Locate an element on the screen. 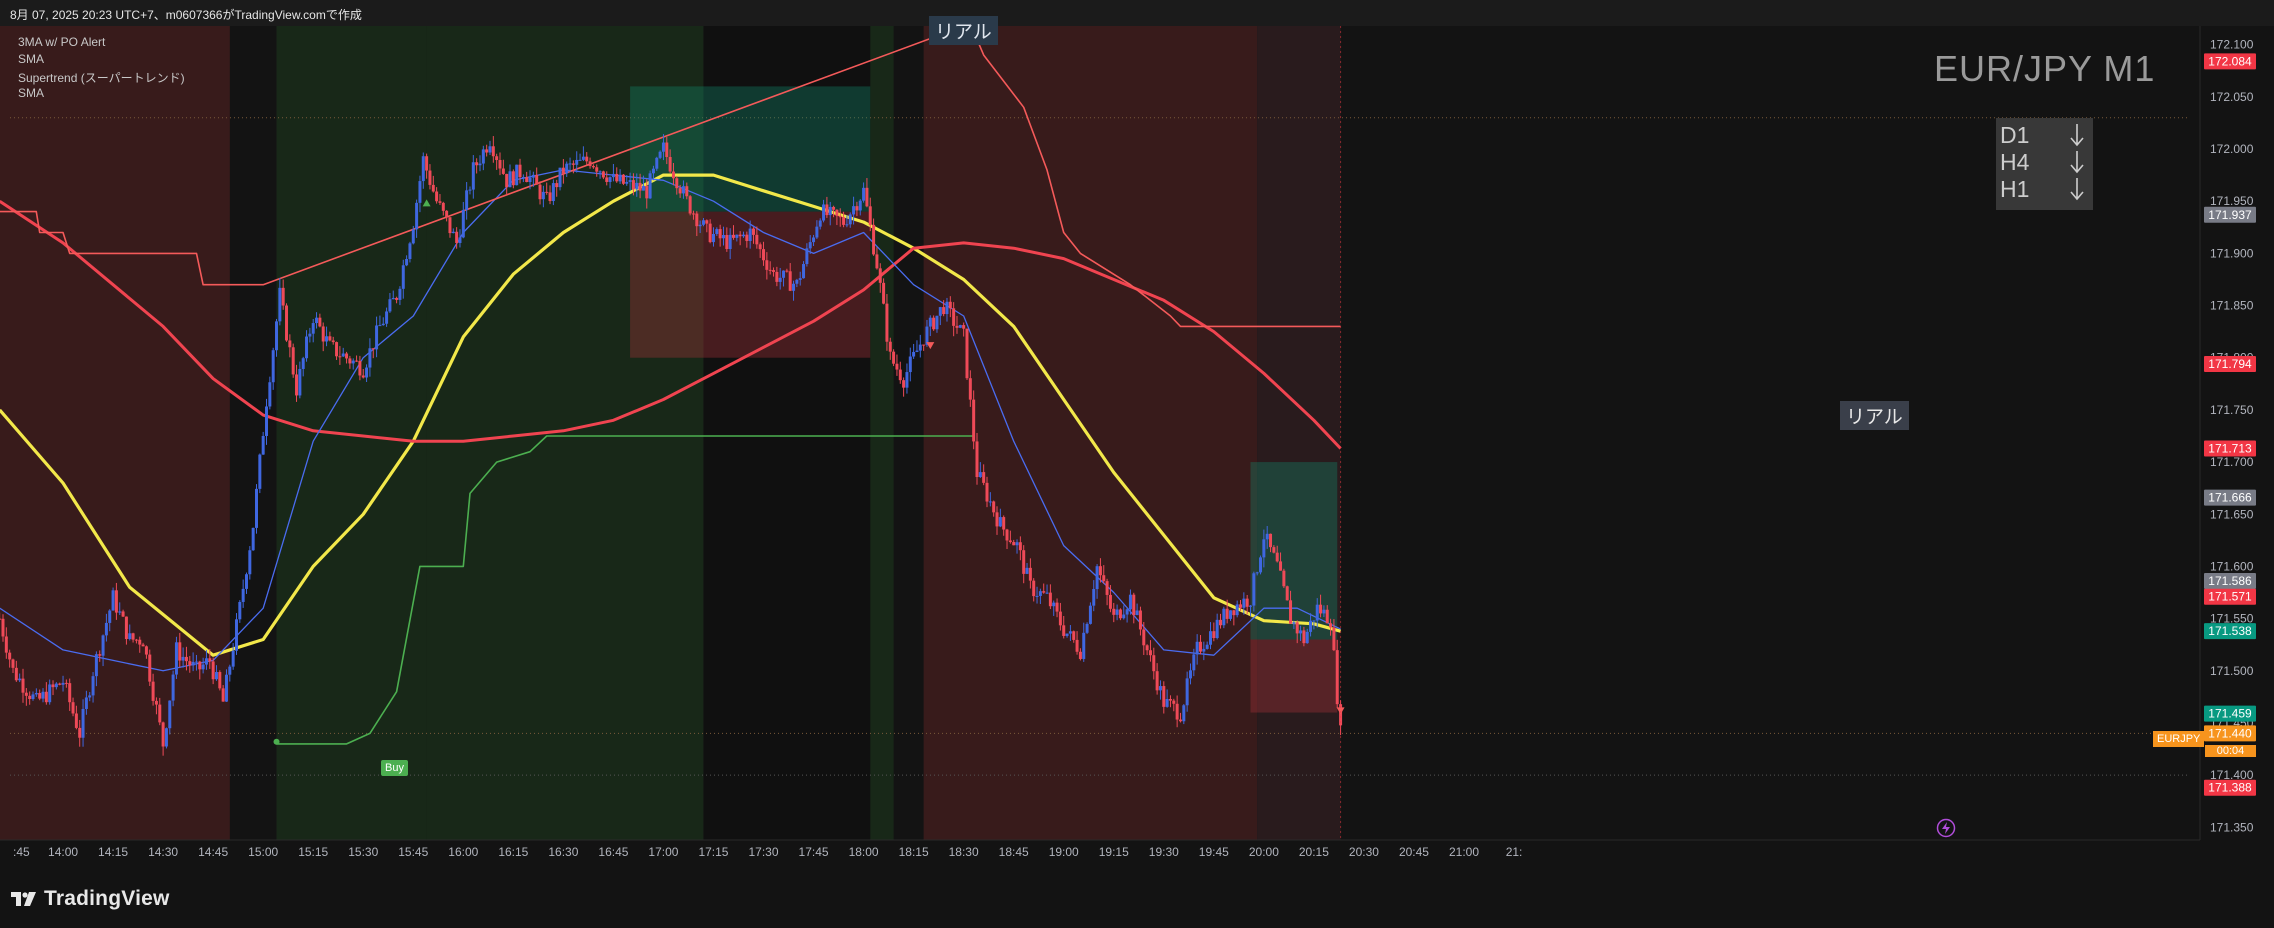  x-tick-label: 14:30 is located at coordinates (163, 852).